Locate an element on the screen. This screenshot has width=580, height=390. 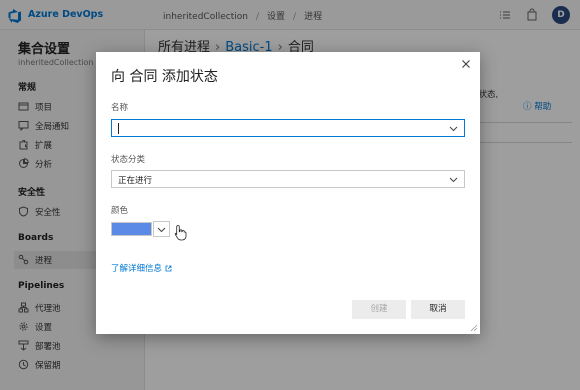
color-picker-dropdown is located at coordinates (161, 229).